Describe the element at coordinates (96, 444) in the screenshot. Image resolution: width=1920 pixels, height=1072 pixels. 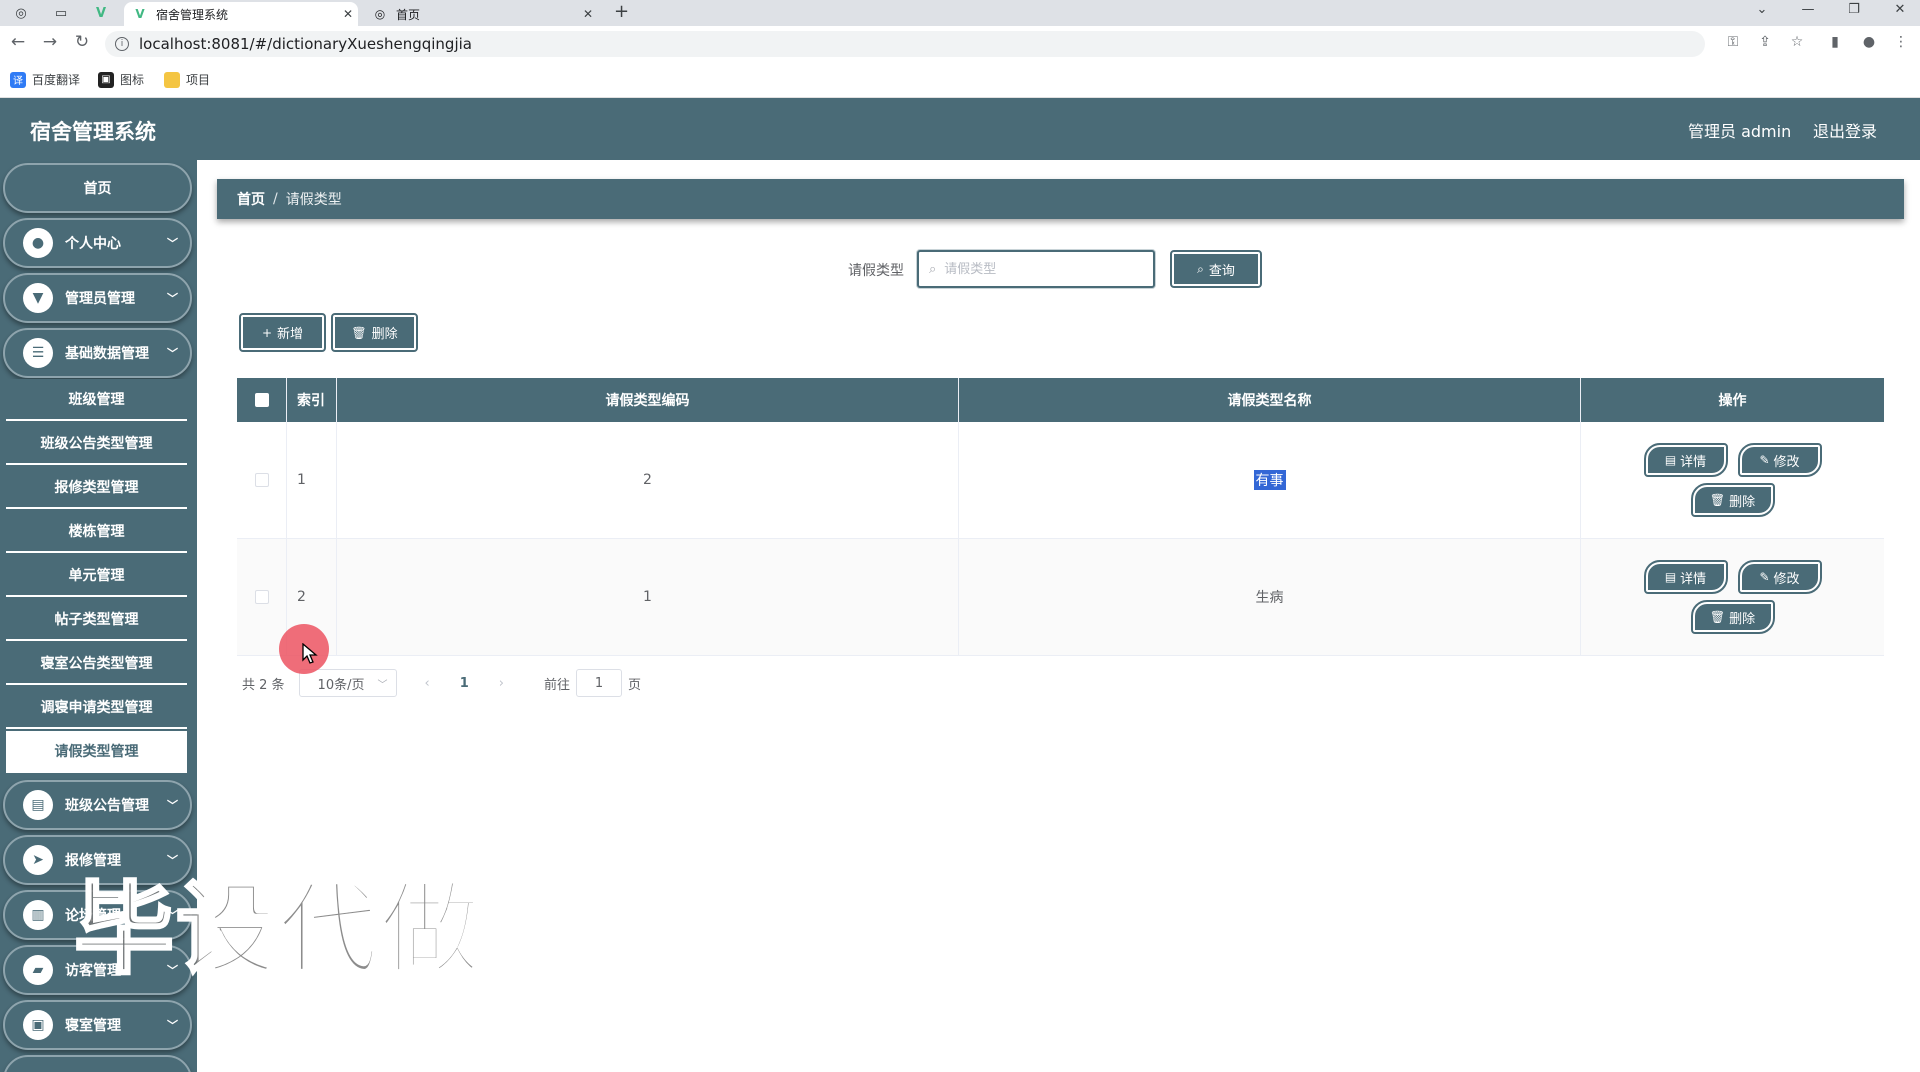
I see `submenu-class-notice-type: 班级公告类型管理` at that location.